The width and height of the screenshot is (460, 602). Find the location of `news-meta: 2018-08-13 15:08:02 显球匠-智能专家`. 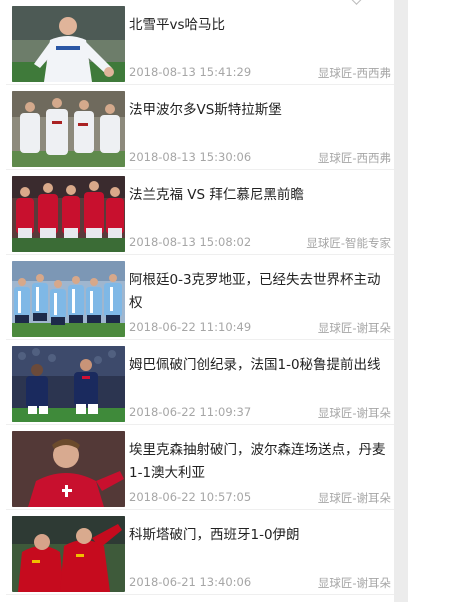

news-meta: 2018-08-13 15:08:02 显球匠-智能专家 is located at coordinates (260, 243).